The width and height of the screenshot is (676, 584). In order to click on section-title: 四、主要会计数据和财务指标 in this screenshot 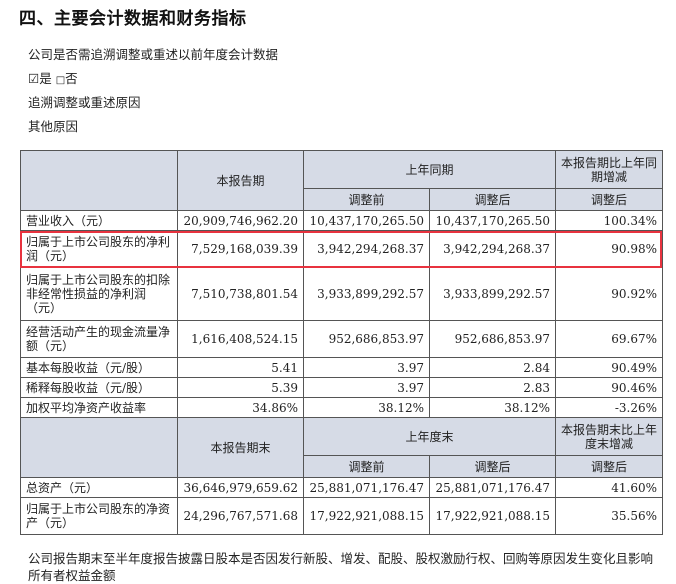, I will do `click(133, 19)`.